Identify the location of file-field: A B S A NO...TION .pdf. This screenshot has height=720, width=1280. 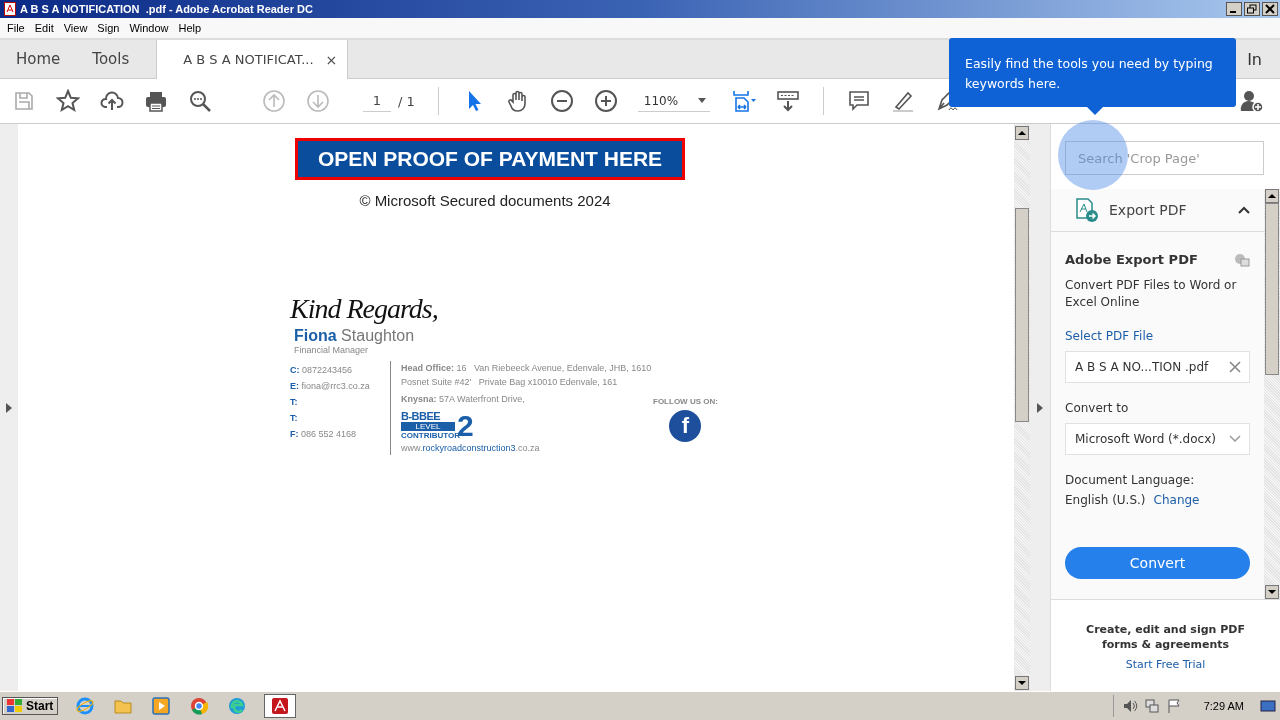
(1157, 367).